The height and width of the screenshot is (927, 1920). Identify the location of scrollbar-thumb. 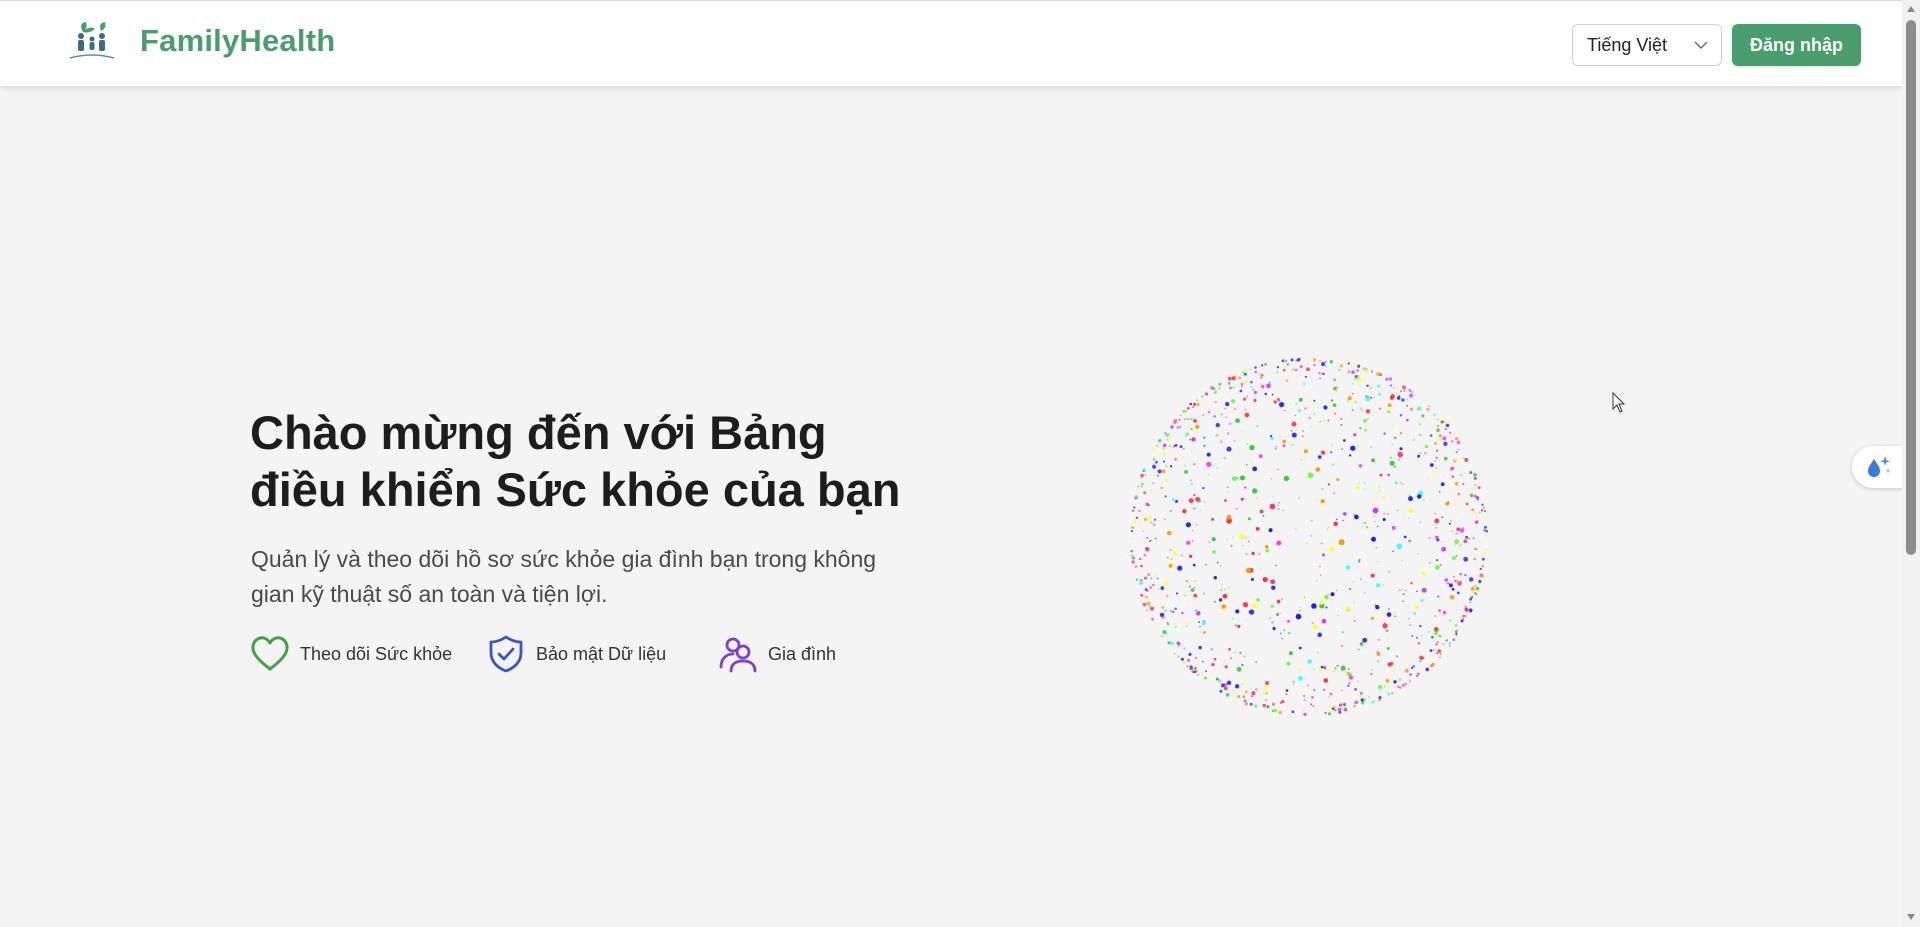
(1911, 287).